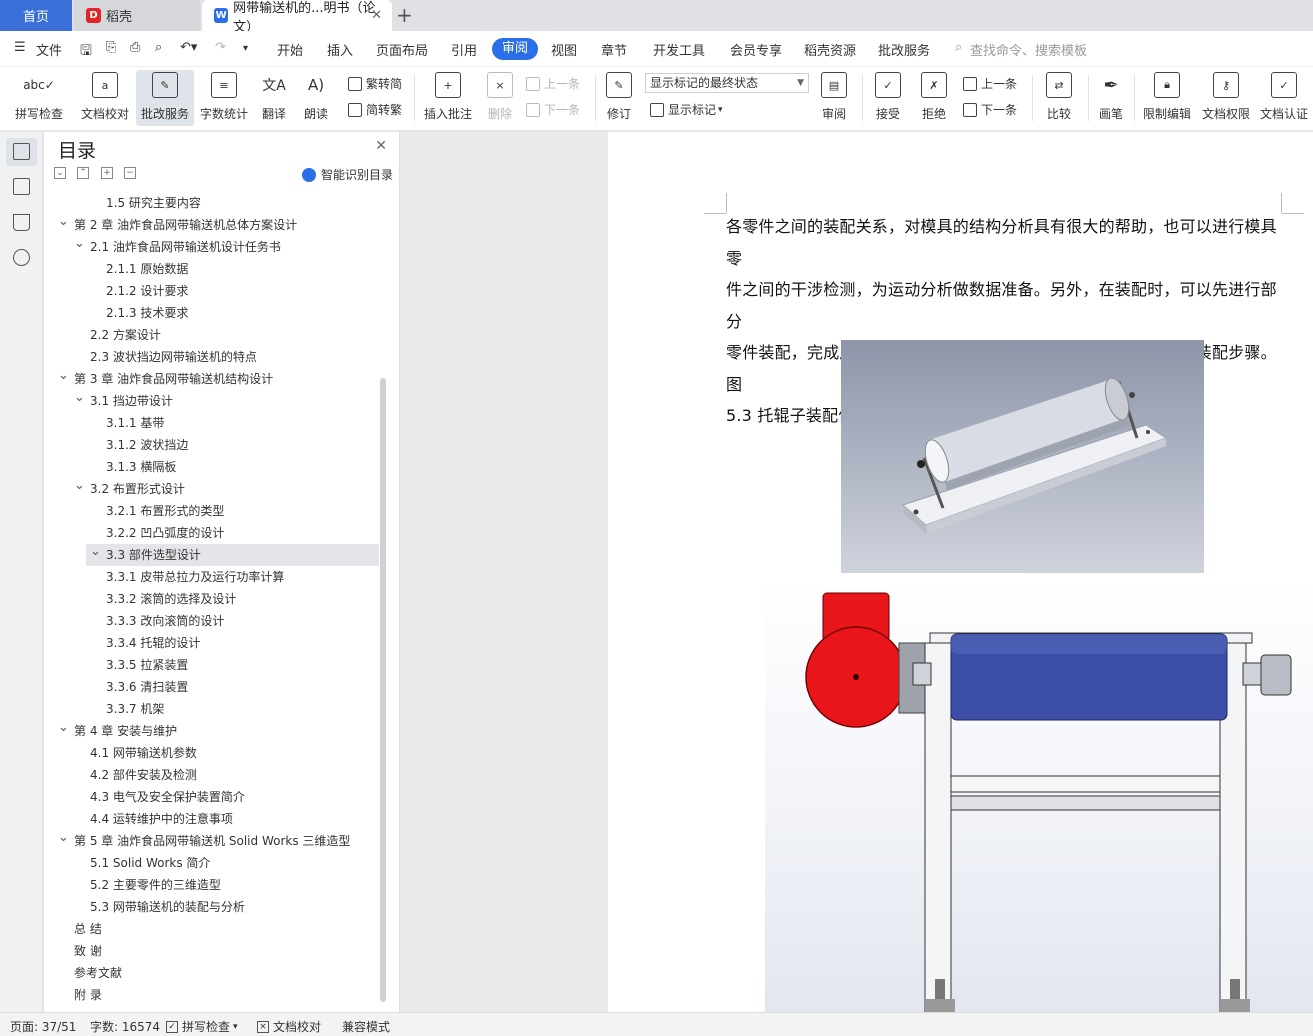 The width and height of the screenshot is (1313, 1036). What do you see at coordinates (86, 52) in the screenshot?
I see `save-icon: 🖫` at bounding box center [86, 52].